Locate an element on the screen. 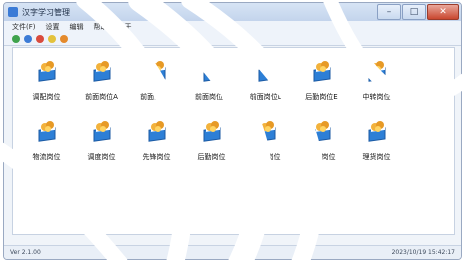  tile-item: 调度岗位 is located at coordinates (101, 146).